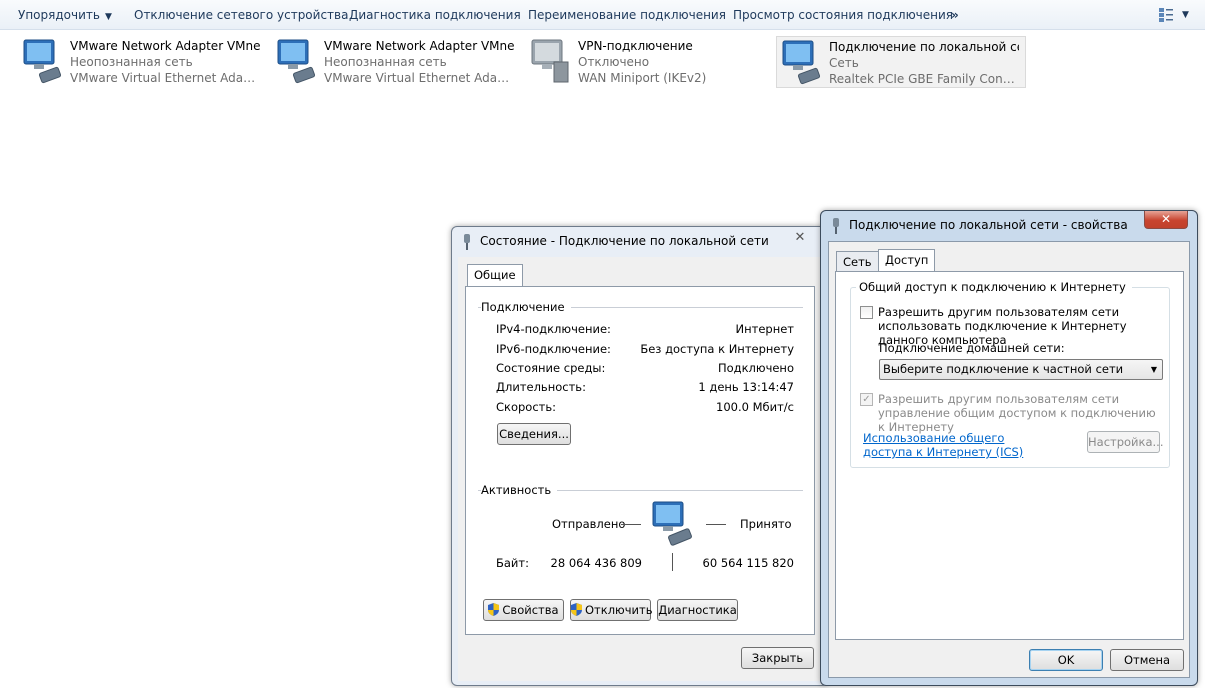 The height and width of the screenshot is (688, 1205). Describe the element at coordinates (530, 610) in the screenshot. I see `properties-label: Свойства` at that location.